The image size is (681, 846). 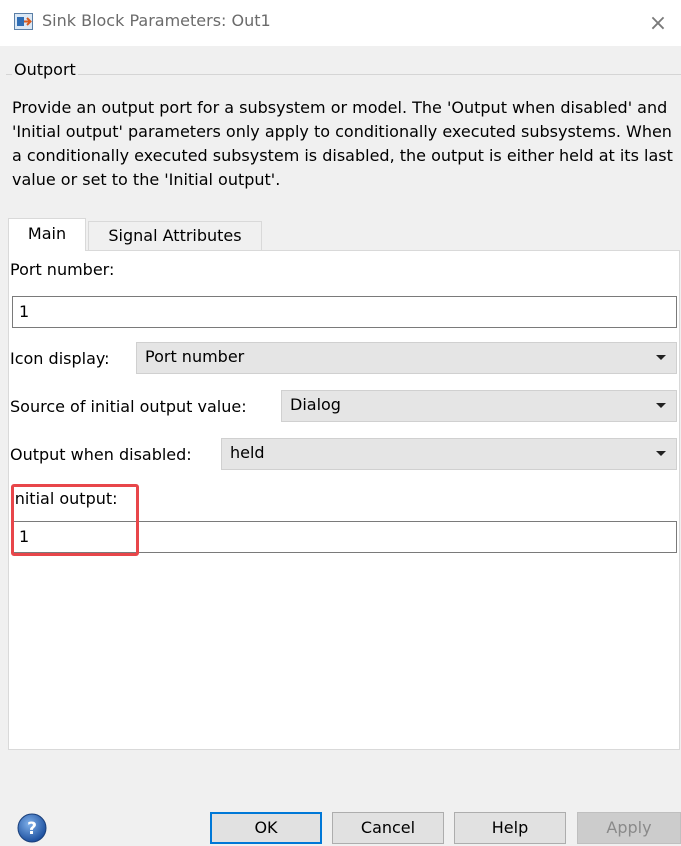 I want to click on help-question-icon: ?, so click(x=32, y=828).